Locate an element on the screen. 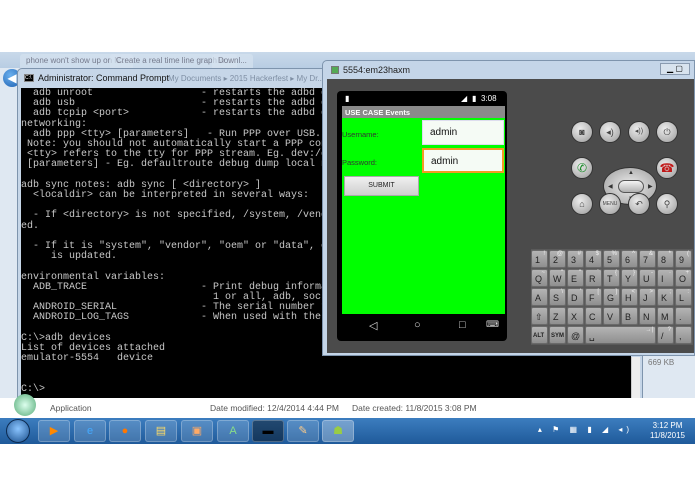 The width and height of the screenshot is (695, 494). key-label: F is located at coordinates (592, 298).